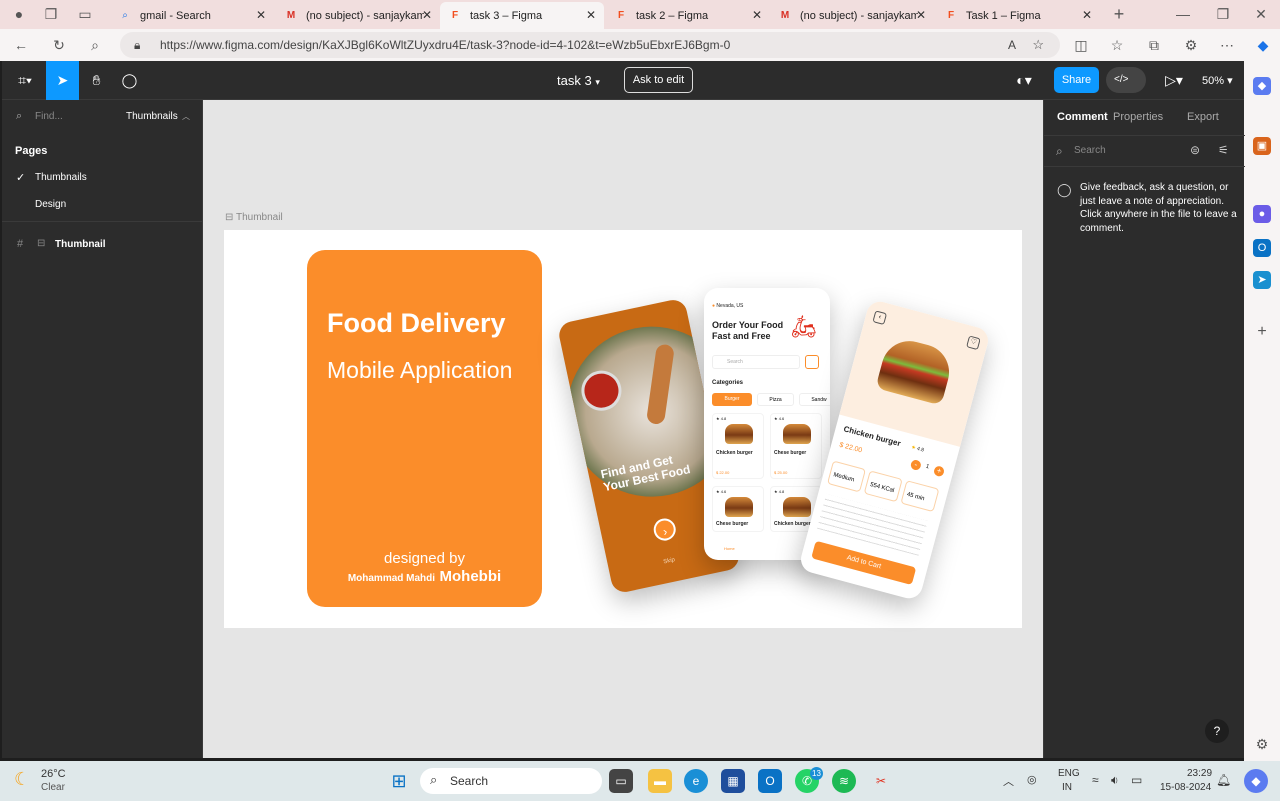 The image size is (1280, 801). What do you see at coordinates (660, 781) in the screenshot?
I see `file-explorer-icon: ▬` at bounding box center [660, 781].